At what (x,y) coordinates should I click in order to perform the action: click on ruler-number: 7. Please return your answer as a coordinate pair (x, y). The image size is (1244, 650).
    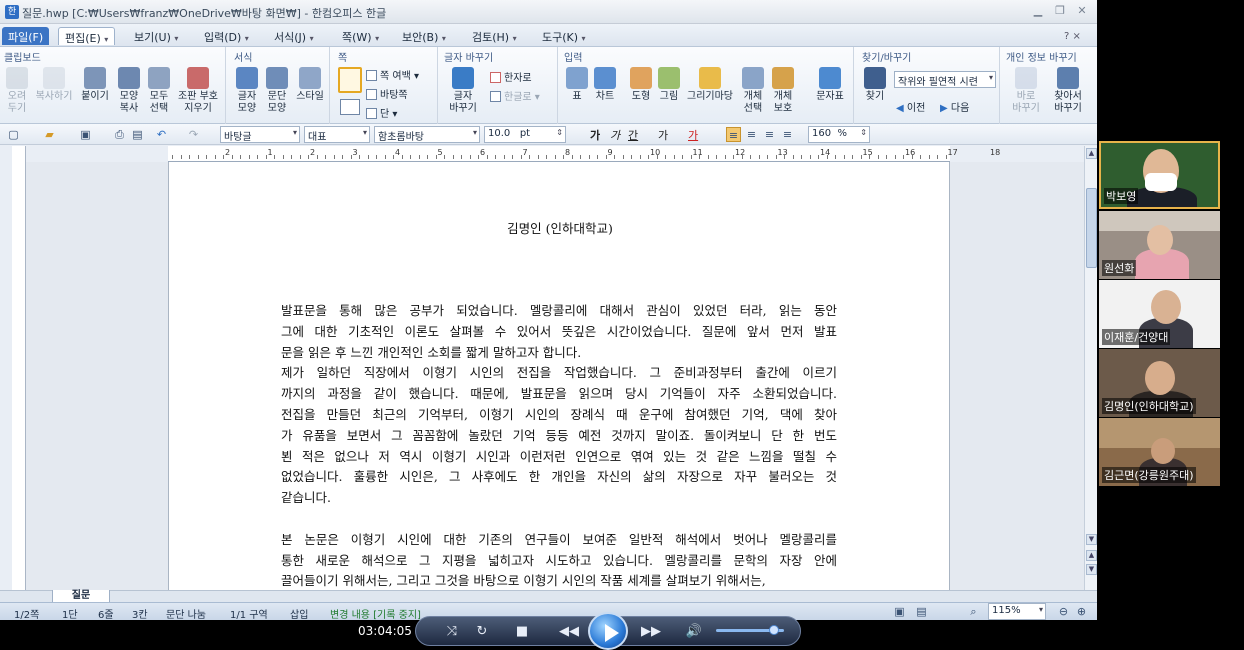
    Looking at the image, I should click on (525, 152).